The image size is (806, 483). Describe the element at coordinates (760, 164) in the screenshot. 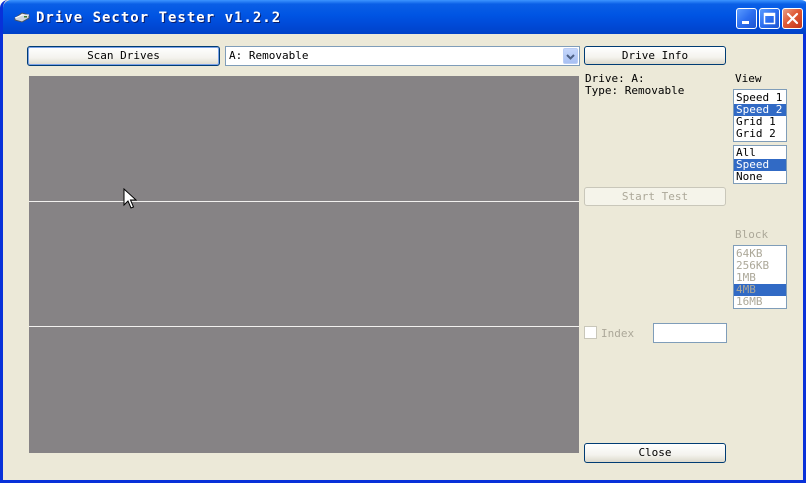

I see `view-filter-list: All Speed None` at that location.